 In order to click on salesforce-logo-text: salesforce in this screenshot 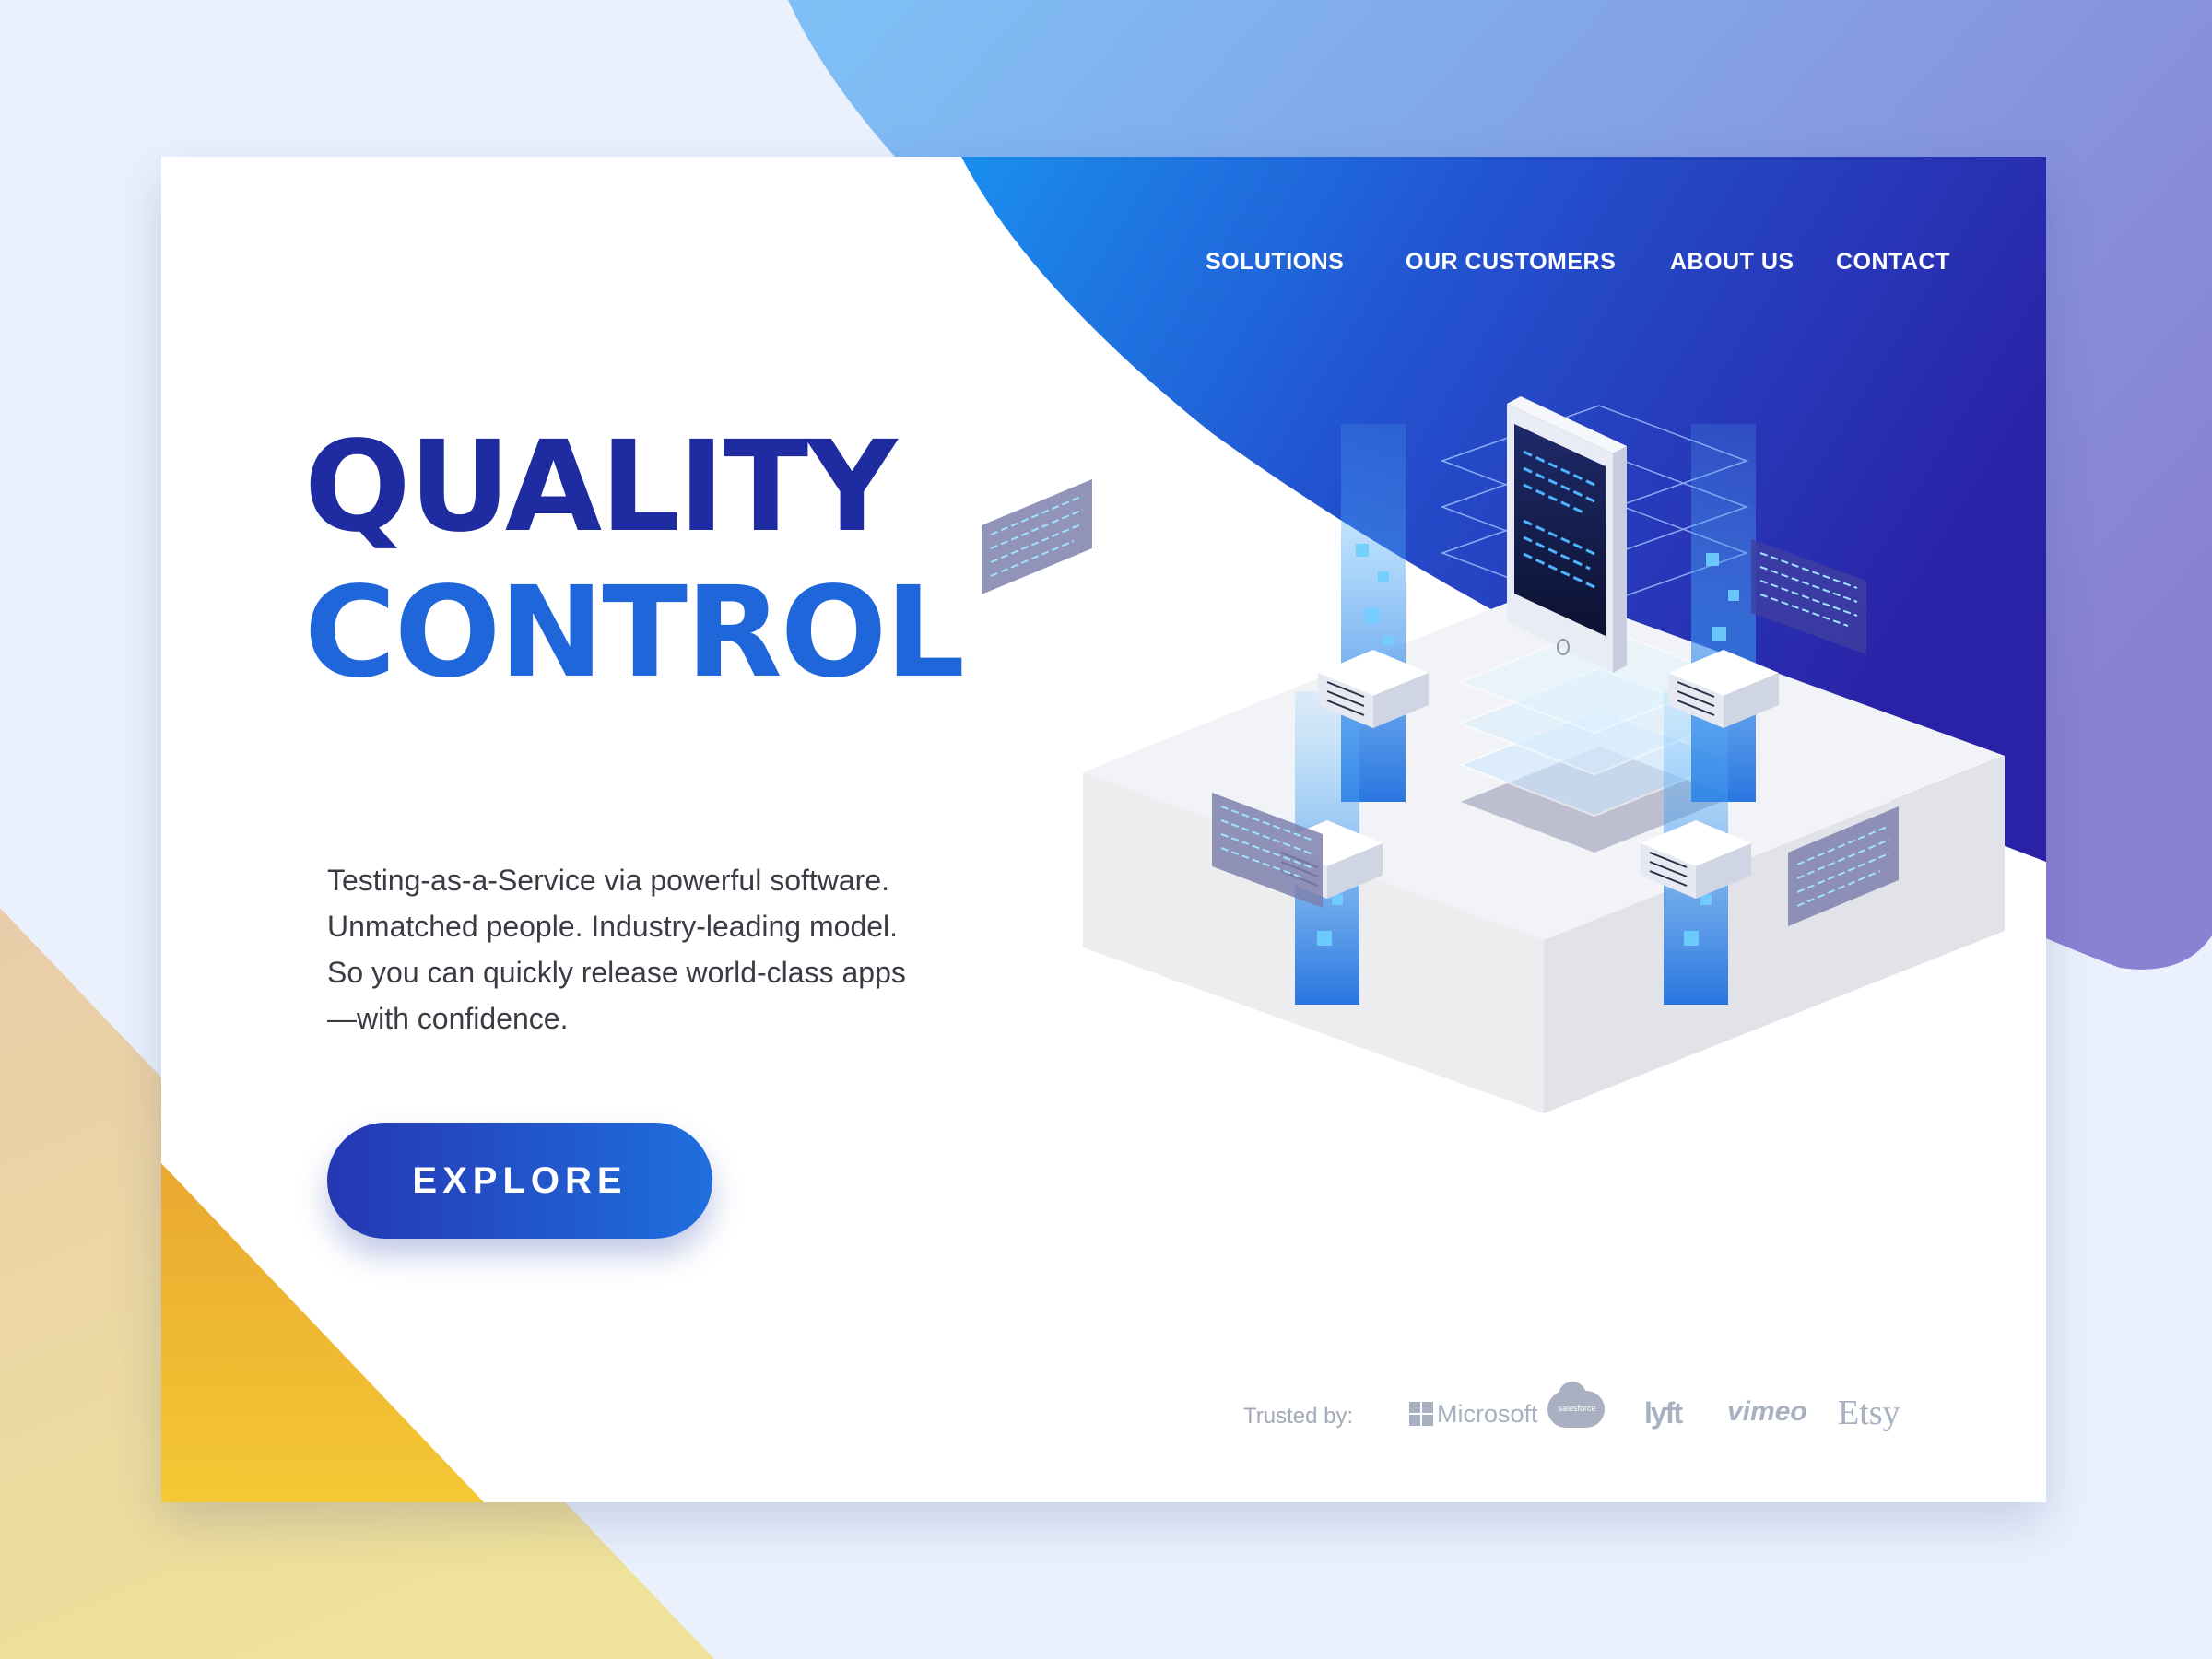, I will do `click(1577, 1408)`.